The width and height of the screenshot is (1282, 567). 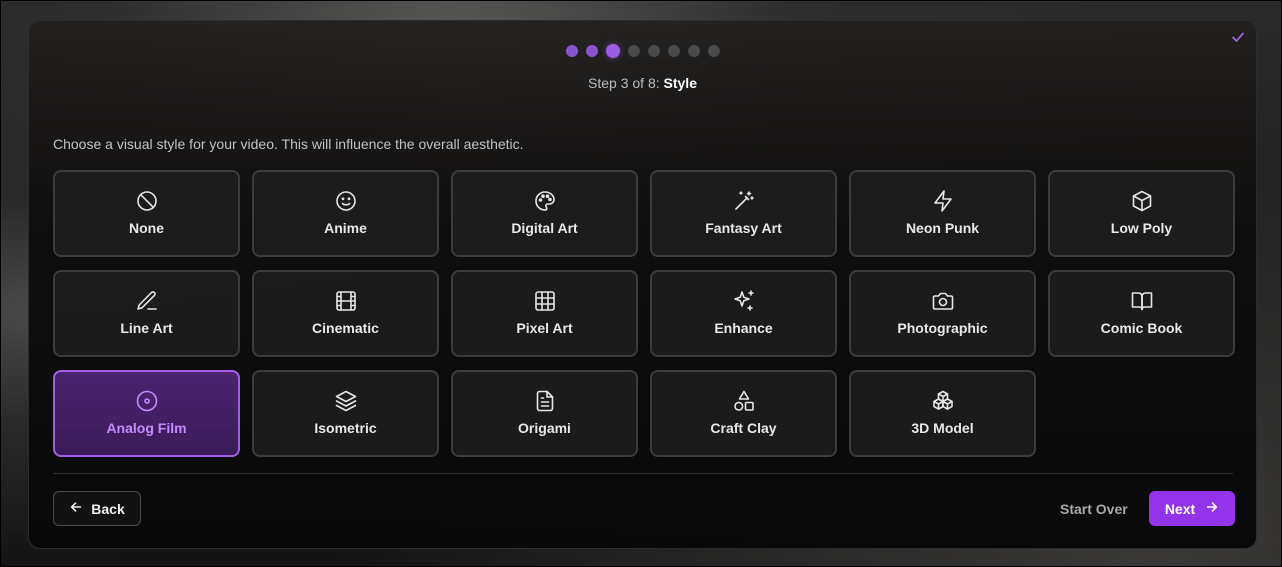 What do you see at coordinates (743, 428) in the screenshot?
I see `style-card-label: Craft Clay` at bounding box center [743, 428].